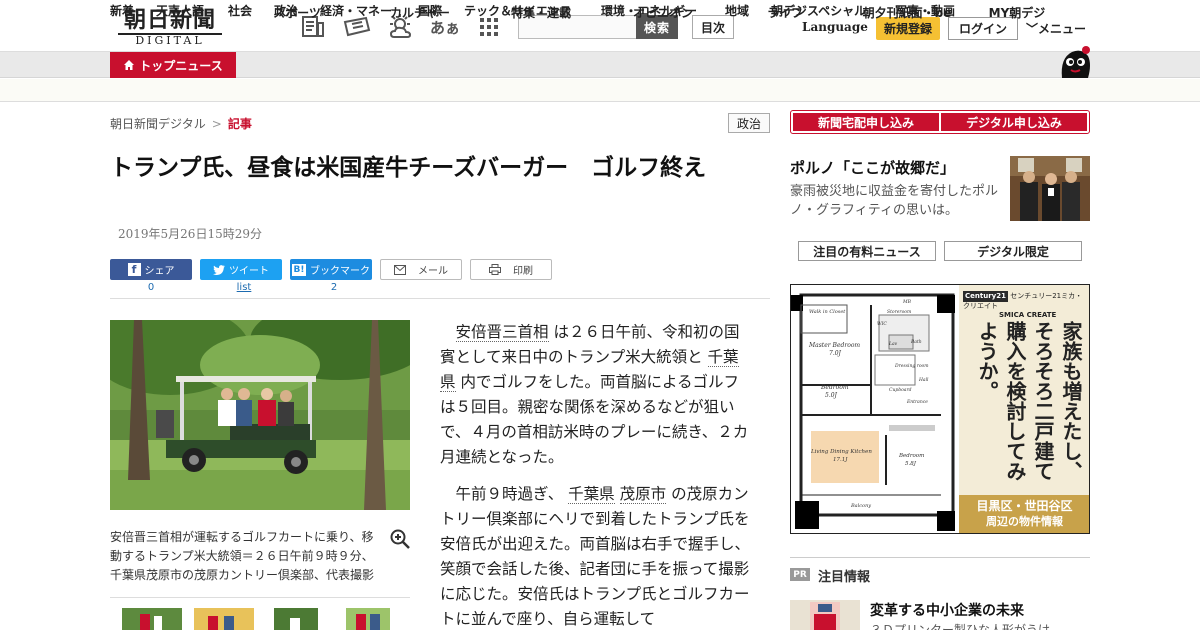 The image size is (1200, 630). I want to click on nav-item-my-asadigi: MY朝デジ, so click(1017, 13).